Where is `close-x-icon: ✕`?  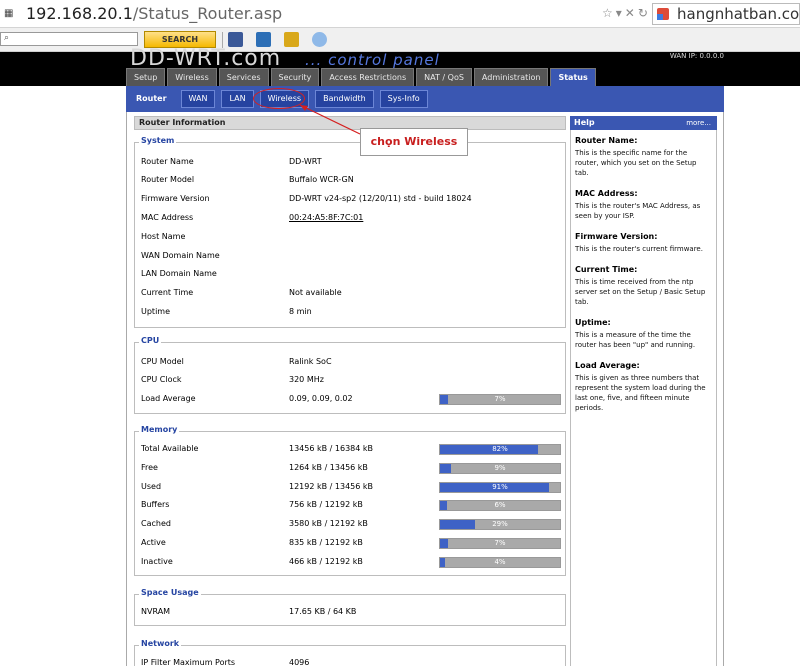
close-x-icon: ✕ is located at coordinates (631, 13).